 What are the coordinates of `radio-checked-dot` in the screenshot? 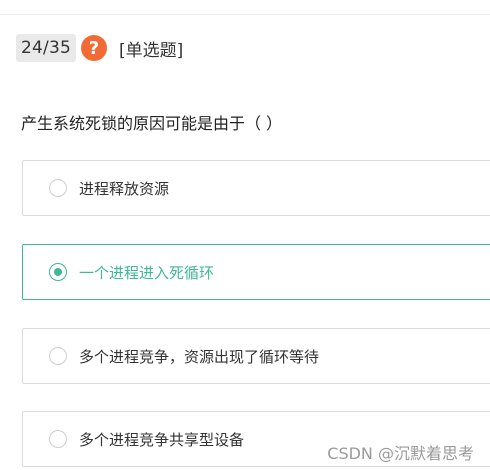 It's located at (58, 272).